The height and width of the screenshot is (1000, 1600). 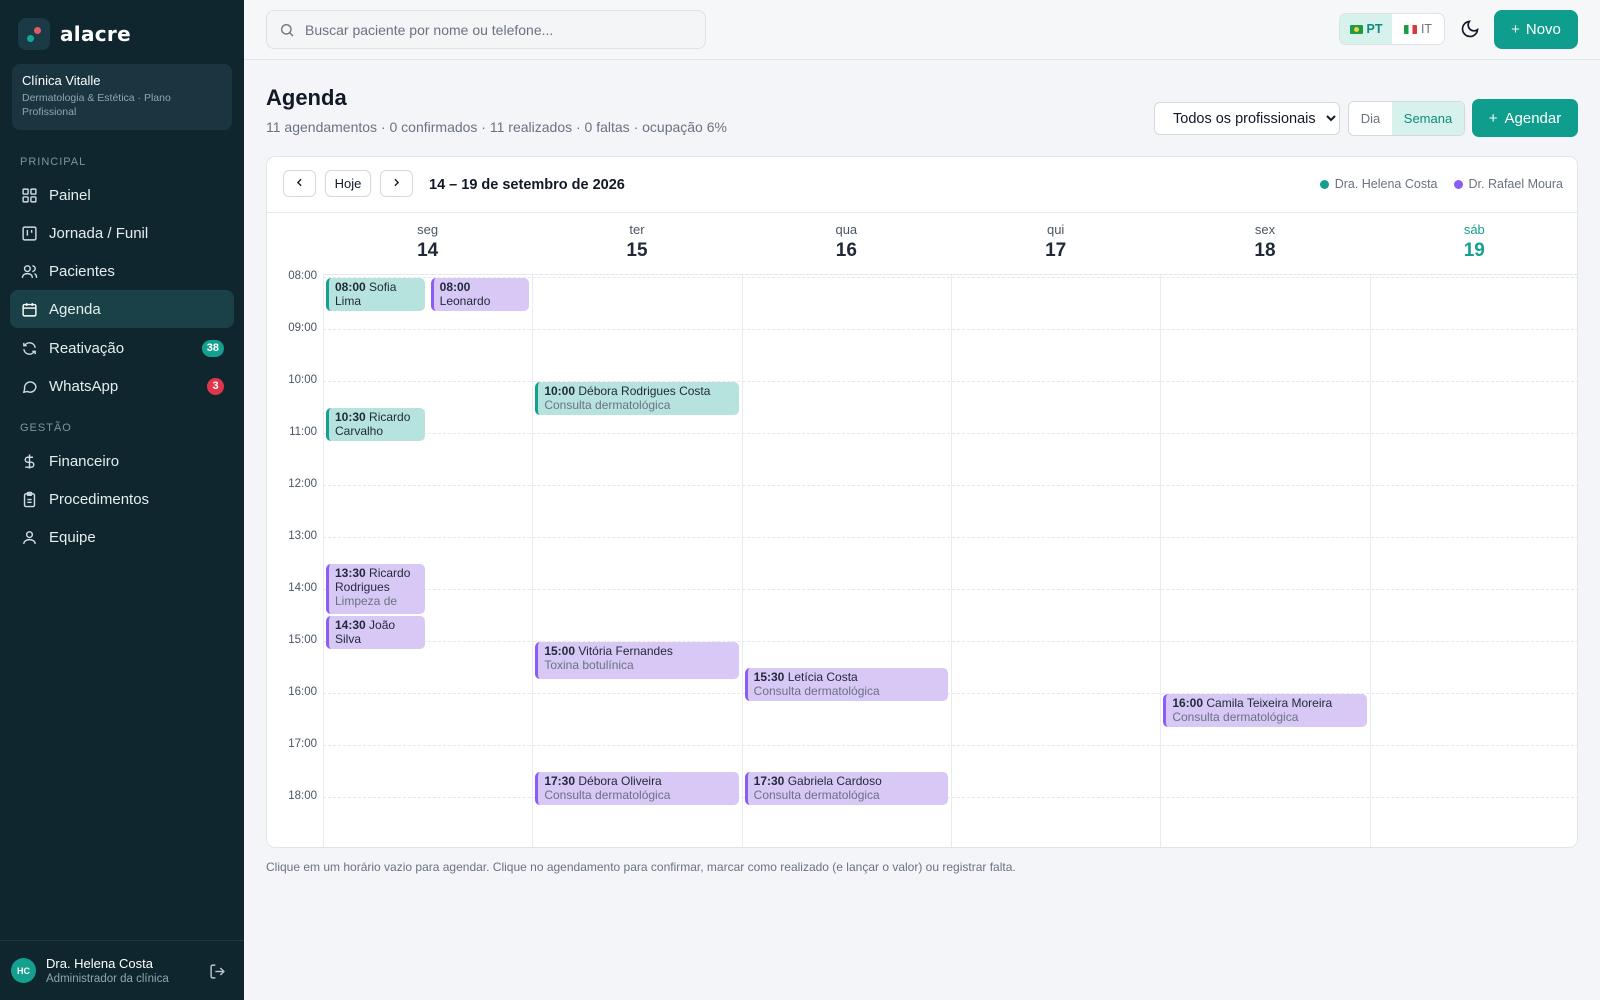 What do you see at coordinates (643, 391) in the screenshot?
I see `appointment-patient: Débora Rodrigues Costa` at bounding box center [643, 391].